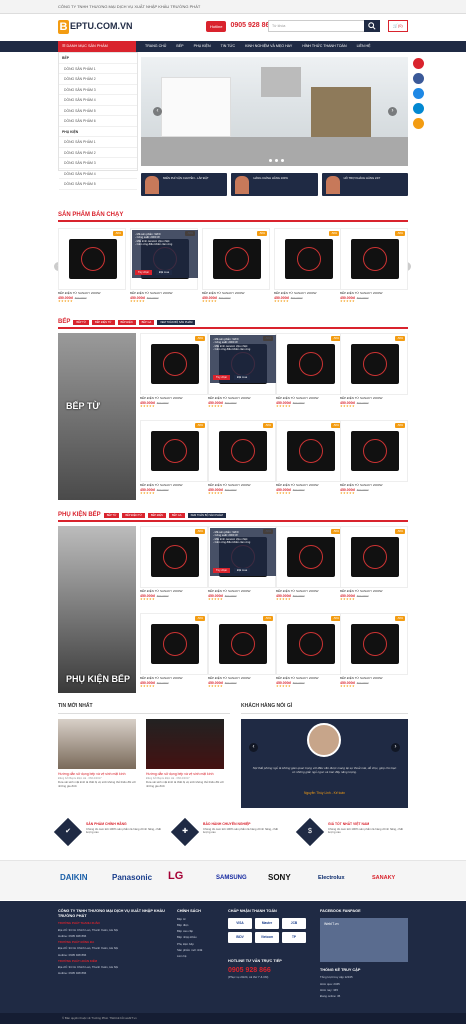  I want to click on brand-sony: SONY, so click(279, 878).